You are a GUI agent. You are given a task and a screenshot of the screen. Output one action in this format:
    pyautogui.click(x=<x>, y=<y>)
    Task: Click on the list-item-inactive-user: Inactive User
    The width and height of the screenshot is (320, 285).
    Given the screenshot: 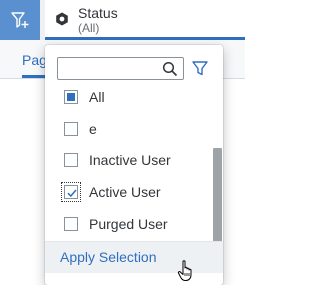 What is the action you would take?
    pyautogui.click(x=129, y=160)
    